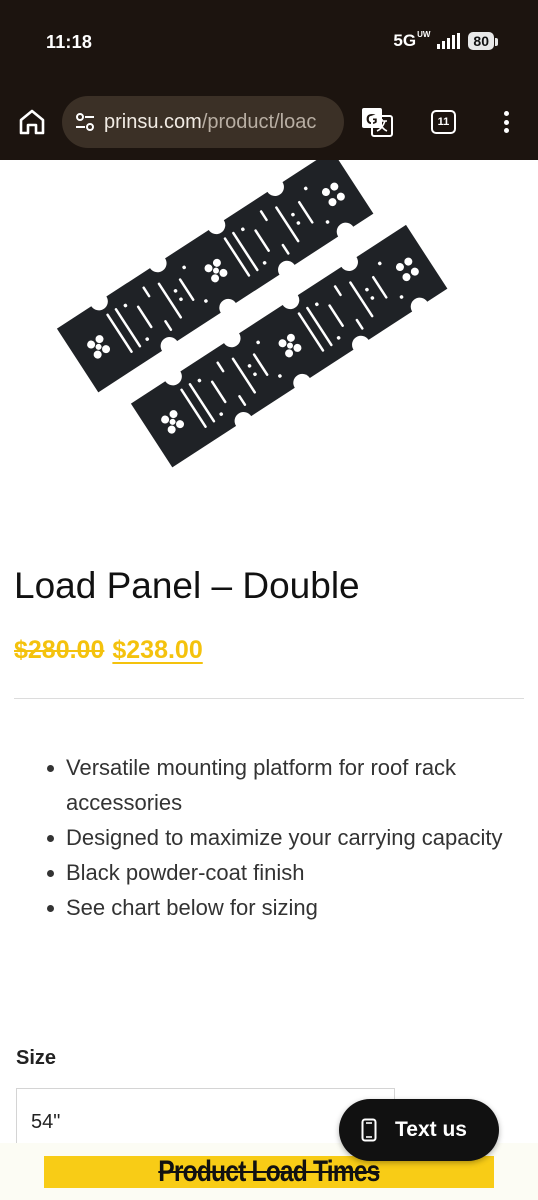  I want to click on home-icon, so click(32, 122).